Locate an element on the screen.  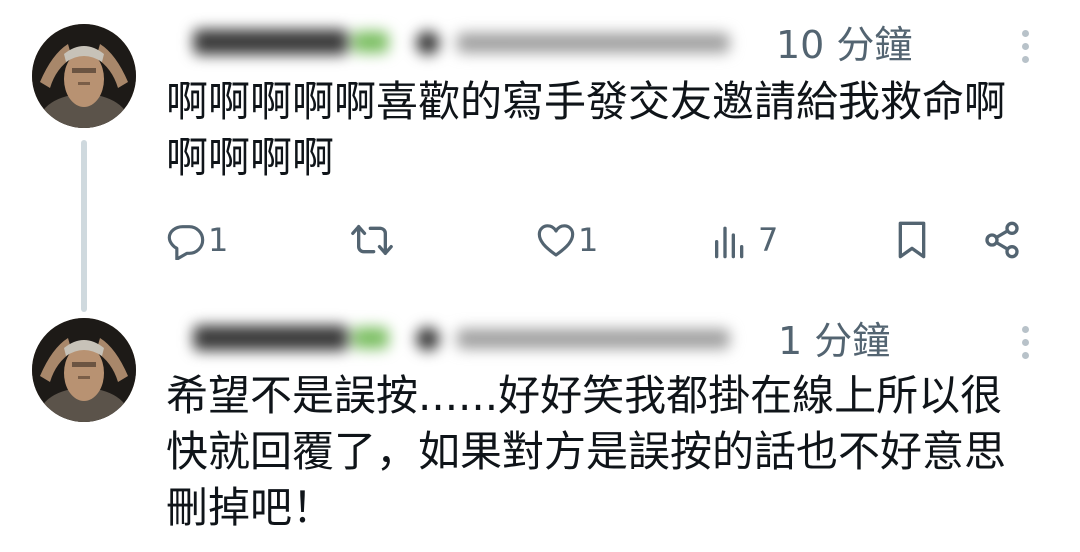
share-icon is located at coordinates (1002, 240).